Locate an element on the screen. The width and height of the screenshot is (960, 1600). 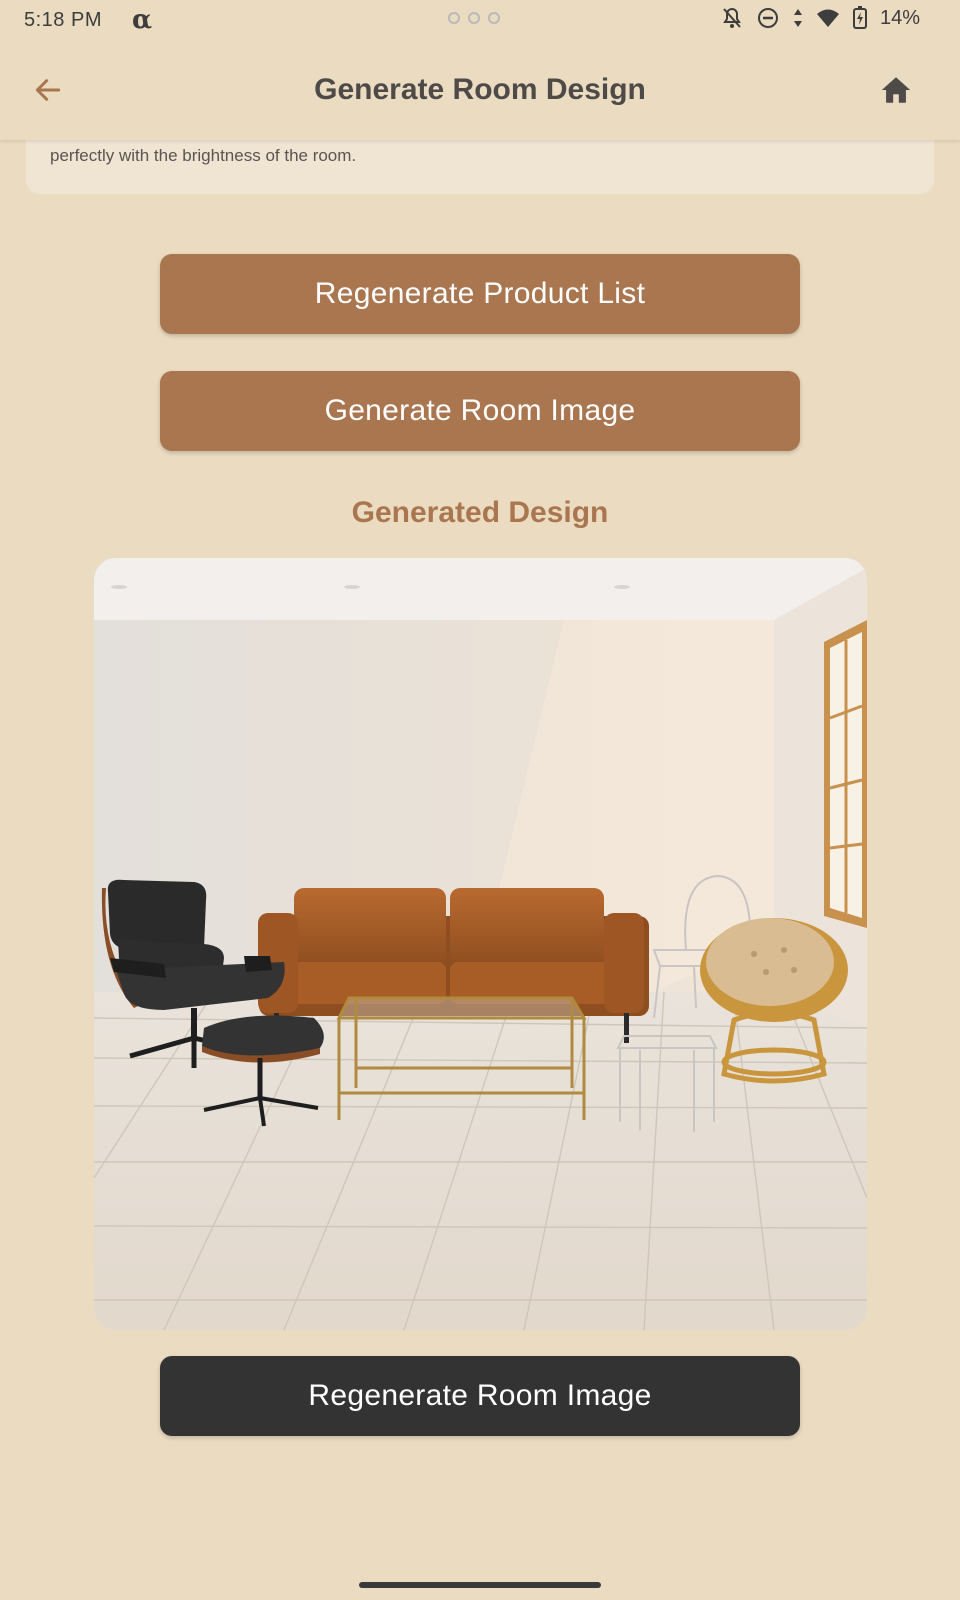
do-not-disturb-icon is located at coordinates (767, 18).